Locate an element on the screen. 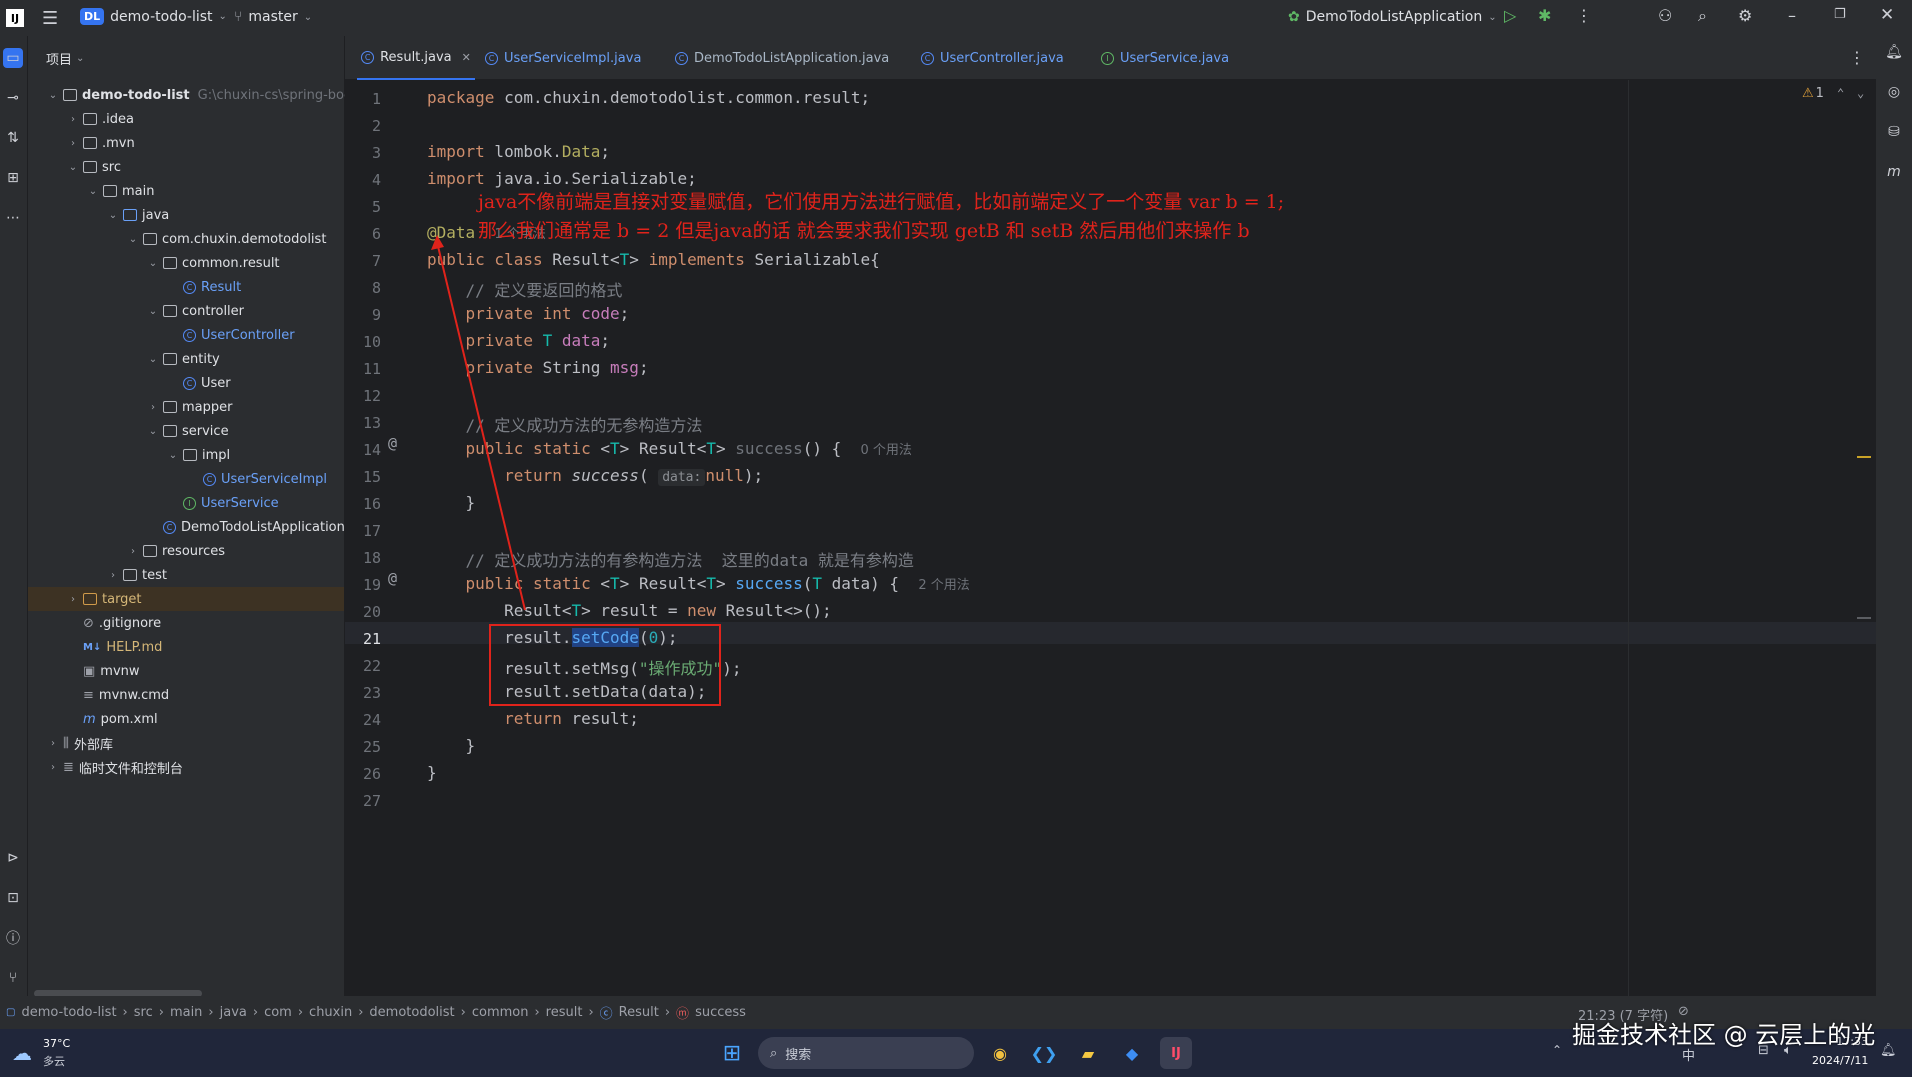 The height and width of the screenshot is (1077, 1912). tree-item-mvnw: ▣ mvnw is located at coordinates (110, 671).